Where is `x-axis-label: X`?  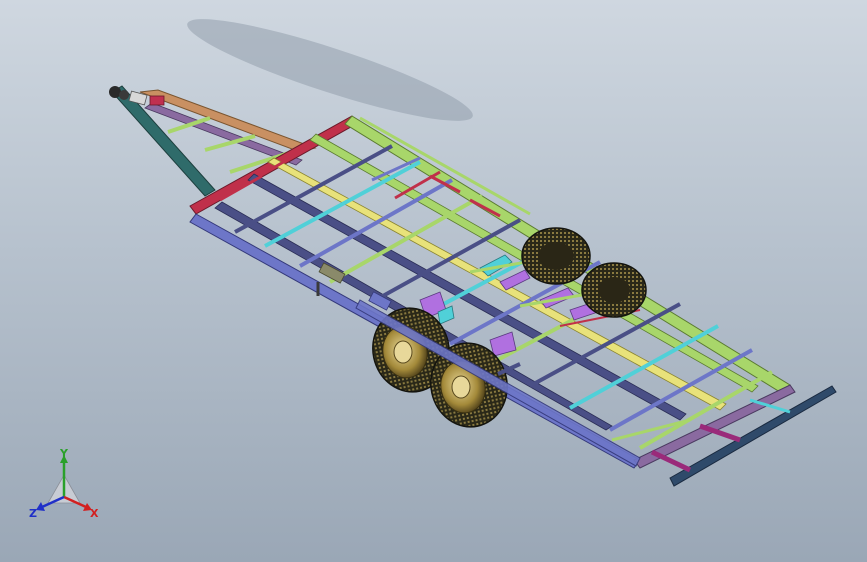 x-axis-label: X is located at coordinates (94, 513).